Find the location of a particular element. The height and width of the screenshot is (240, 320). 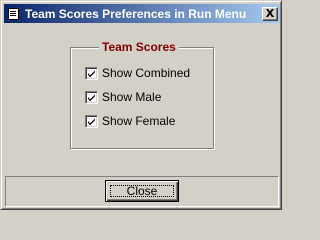

show-female-label: Show Female is located at coordinates (139, 121).